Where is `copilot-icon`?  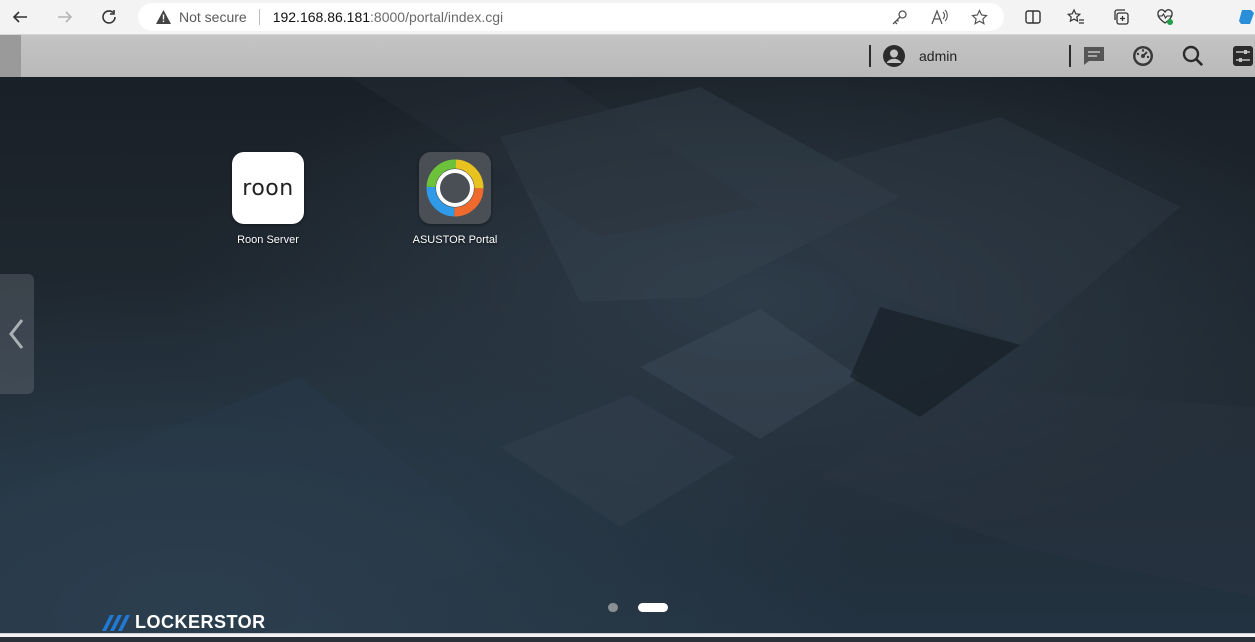
copilot-icon is located at coordinates (1245, 17).